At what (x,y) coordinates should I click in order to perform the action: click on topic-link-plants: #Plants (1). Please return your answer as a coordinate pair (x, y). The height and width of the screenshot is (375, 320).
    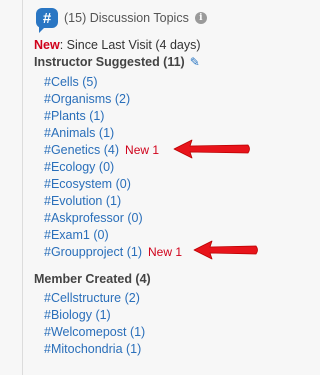
    Looking at the image, I should click on (74, 116).